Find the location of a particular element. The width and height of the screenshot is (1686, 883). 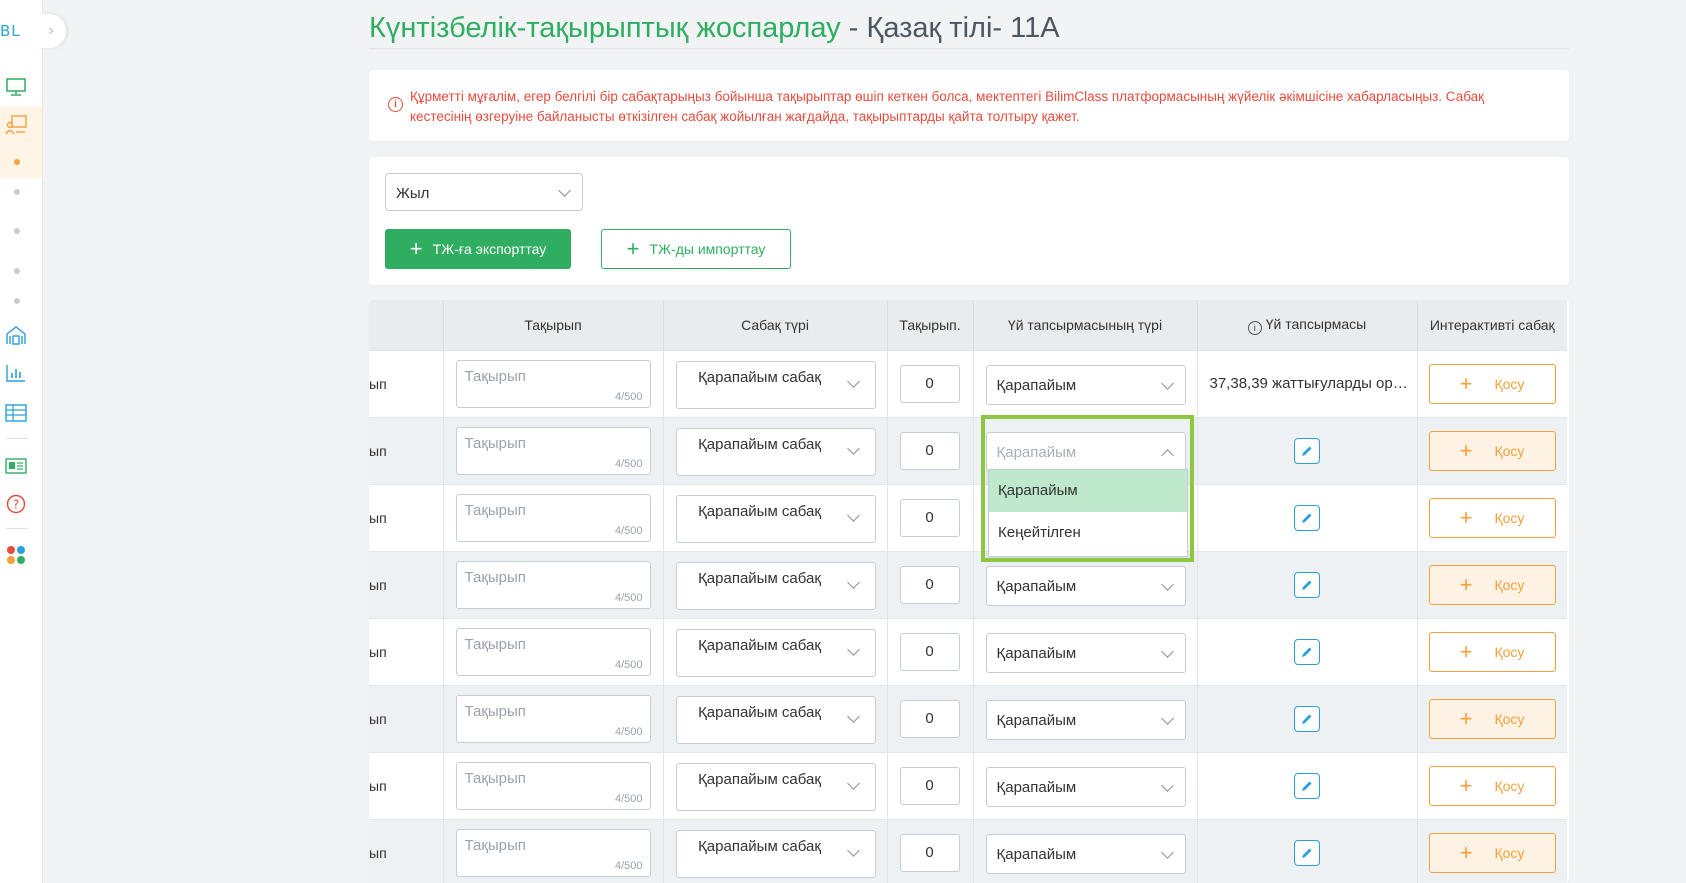

header-topic-count: Тақырып. is located at coordinates (930, 325).